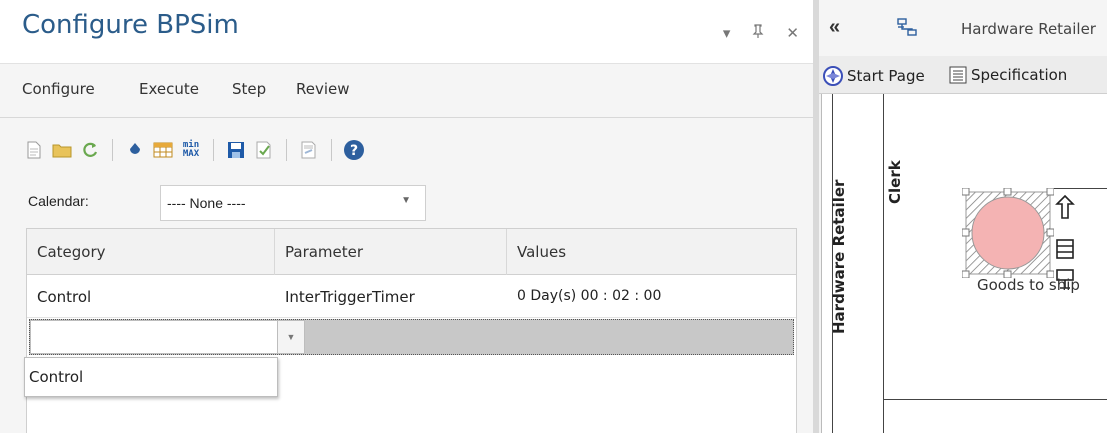 The width and height of the screenshot is (1107, 433). I want to click on diagram-header: « Hardware Retailer, so click(963, 28).